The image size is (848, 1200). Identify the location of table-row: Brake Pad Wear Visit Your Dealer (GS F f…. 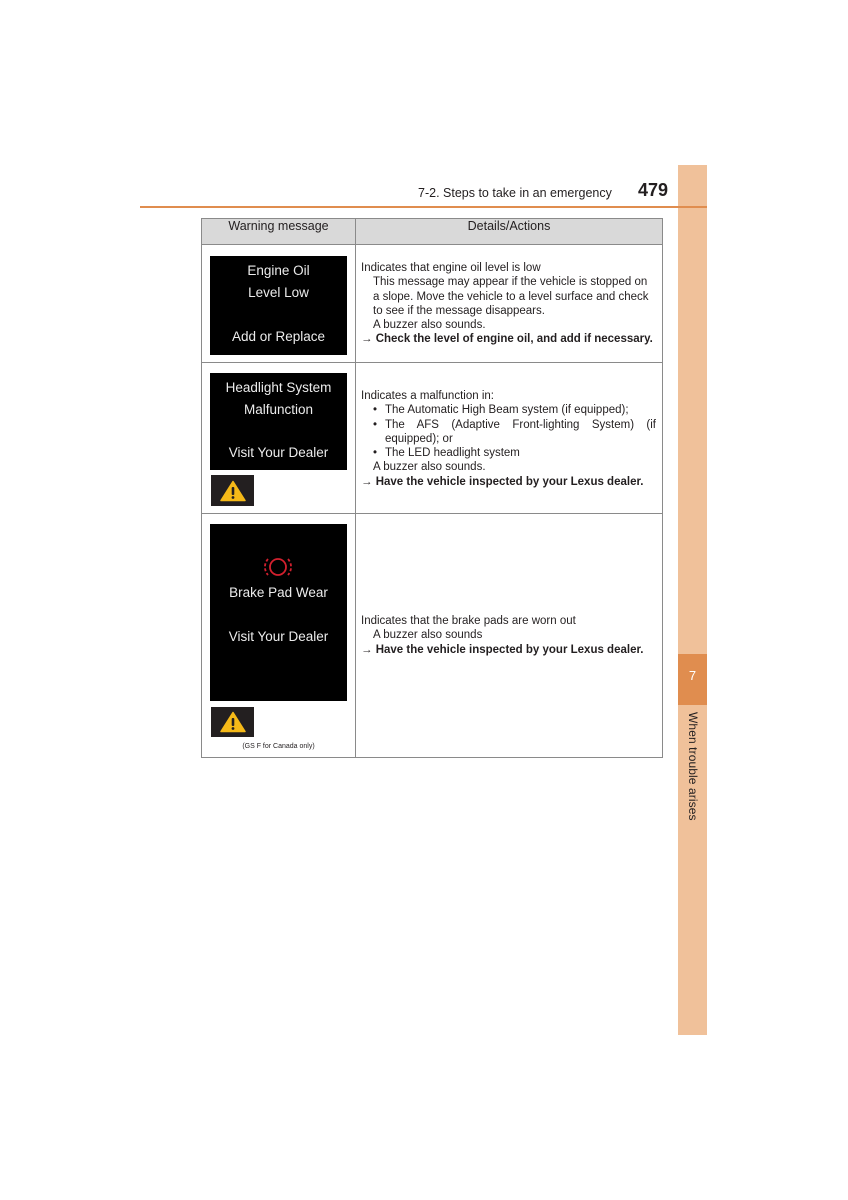
(432, 635).